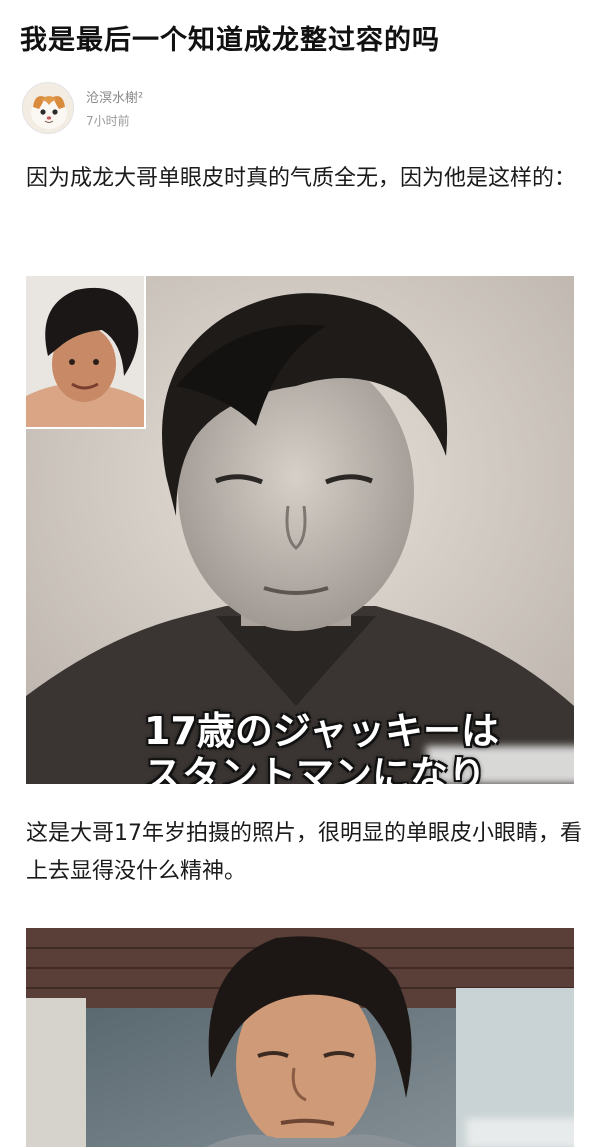  I want to click on author-name: 沧溟水榭², so click(114, 96).